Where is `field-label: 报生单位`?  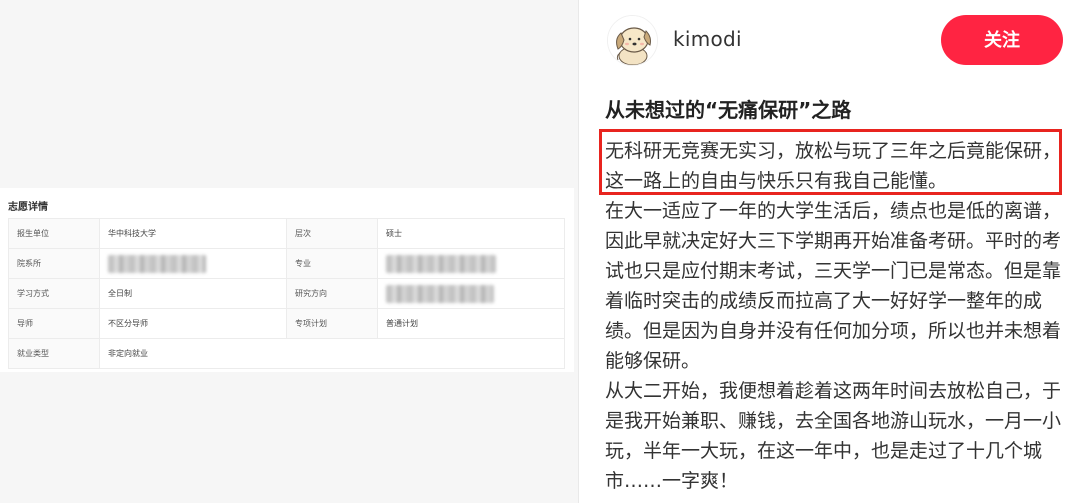
field-label: 报生单位 is located at coordinates (54, 233).